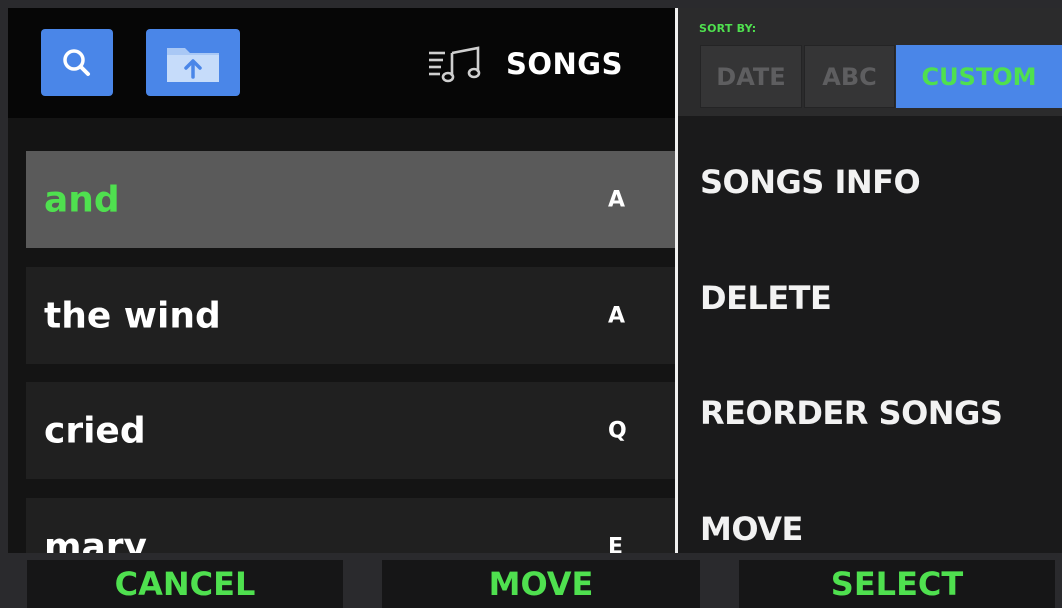 This screenshot has width=1062, height=608. I want to click on search-icon, so click(76, 62).